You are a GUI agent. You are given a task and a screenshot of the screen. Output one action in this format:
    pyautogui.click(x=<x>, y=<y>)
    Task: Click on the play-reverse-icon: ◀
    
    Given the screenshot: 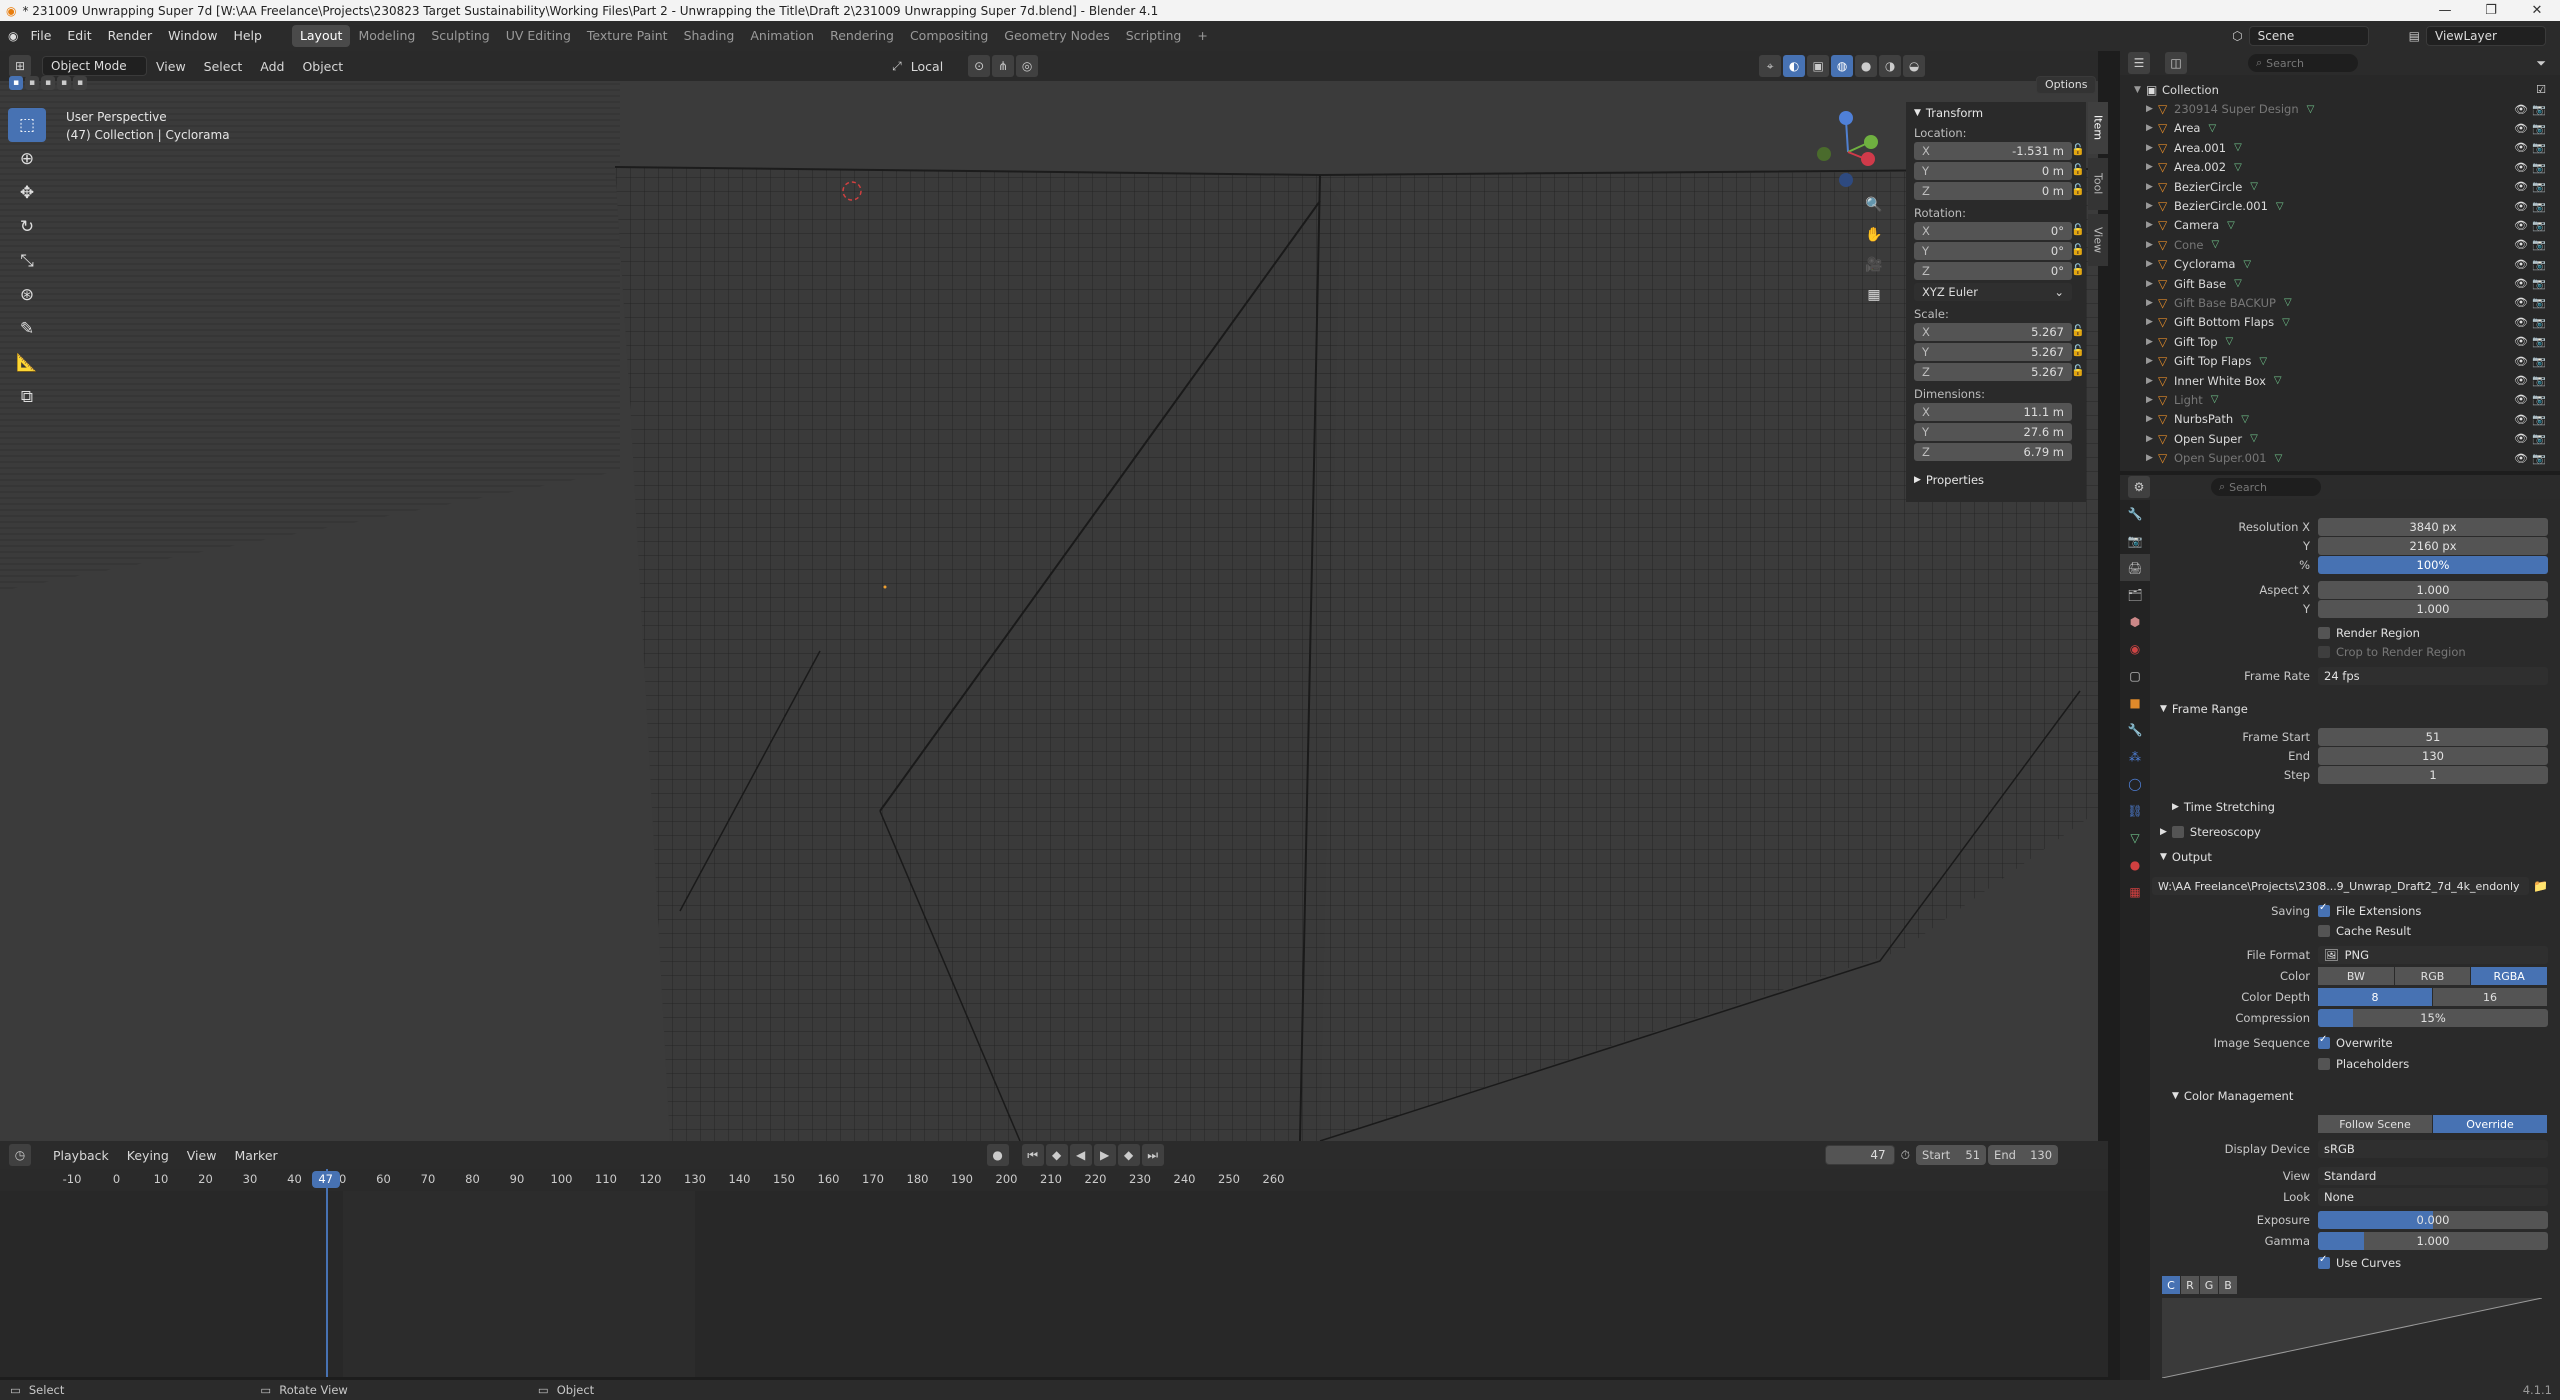 What is the action you would take?
    pyautogui.click(x=1080, y=1155)
    